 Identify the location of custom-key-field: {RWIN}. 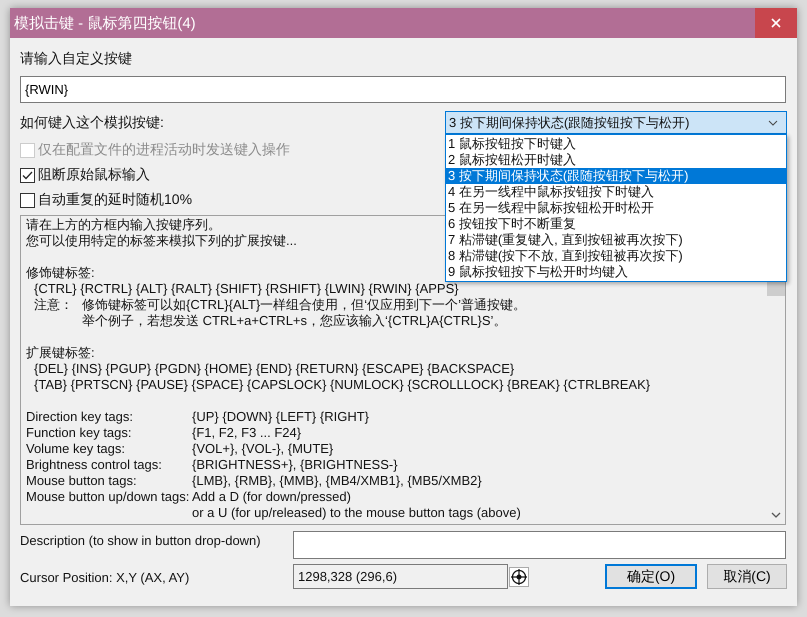
(403, 89).